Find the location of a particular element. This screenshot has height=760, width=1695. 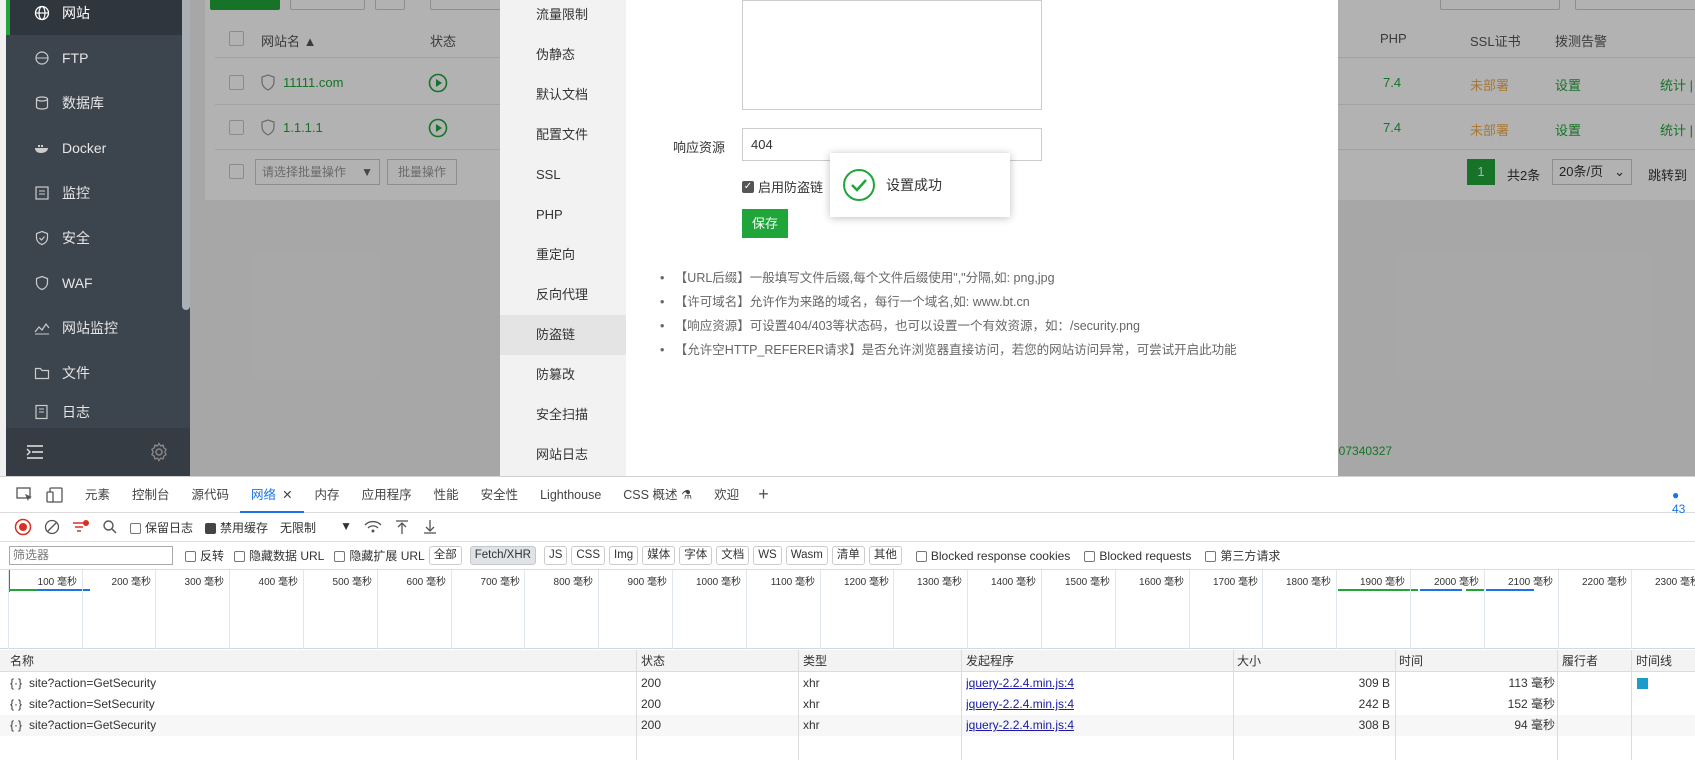

tab-lighthouse: Lighthouse is located at coordinates (570, 495).